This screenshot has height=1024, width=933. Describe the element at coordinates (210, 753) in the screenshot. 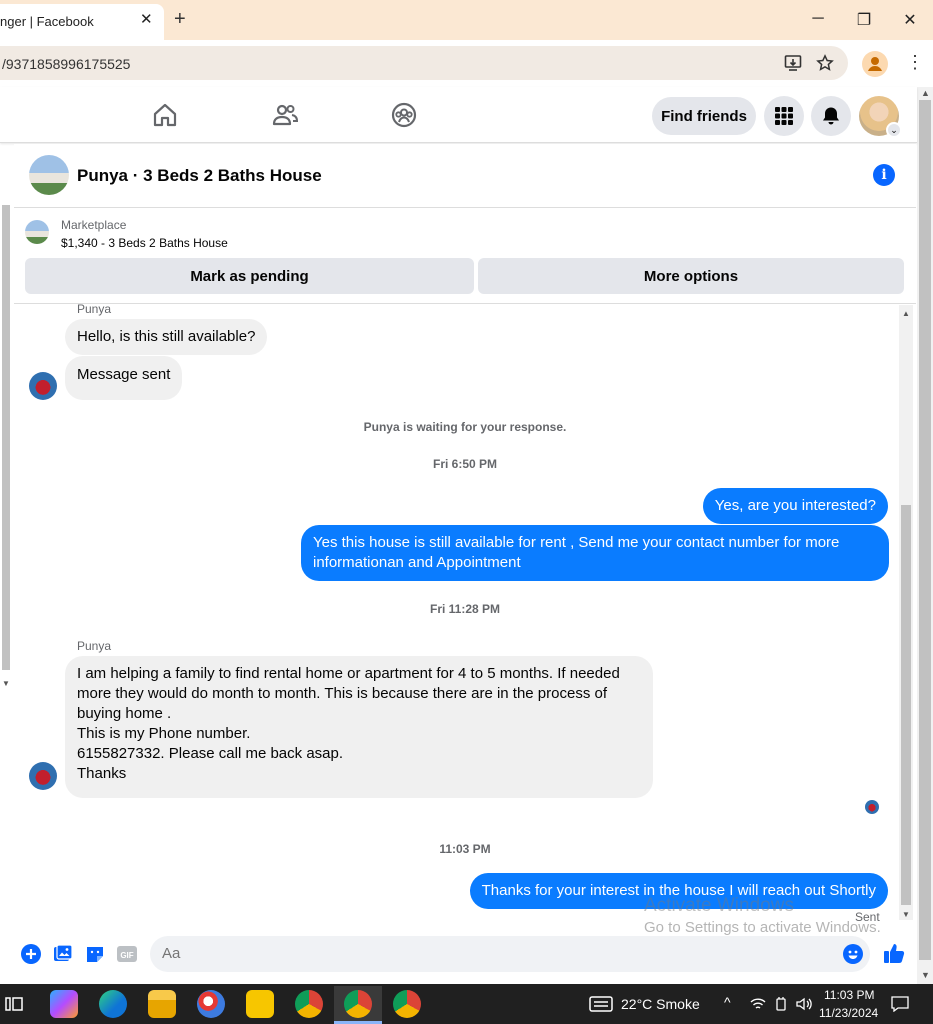

I see `message-line: 6155827332. Please call me back asap.` at that location.